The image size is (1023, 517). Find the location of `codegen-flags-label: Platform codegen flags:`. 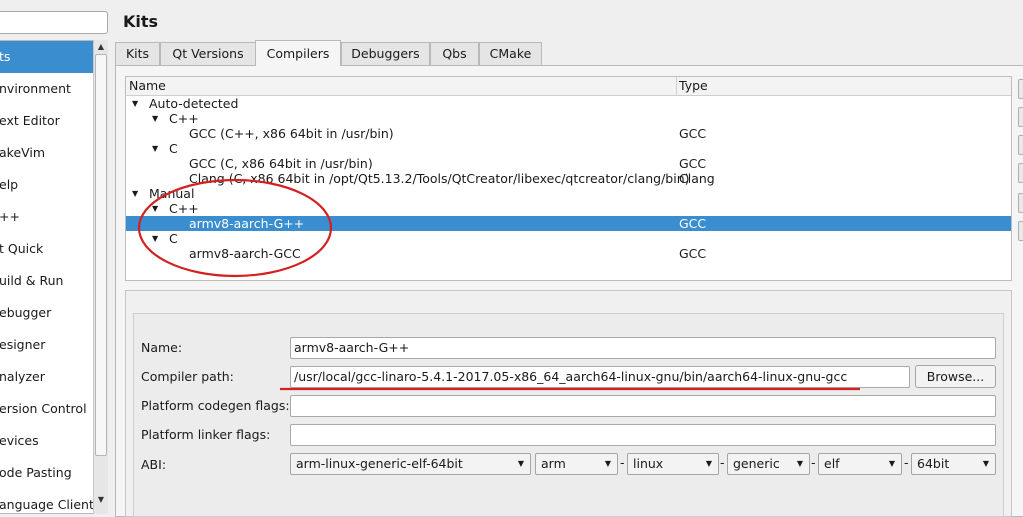

codegen-flags-label: Platform codegen flags: is located at coordinates (215, 405).